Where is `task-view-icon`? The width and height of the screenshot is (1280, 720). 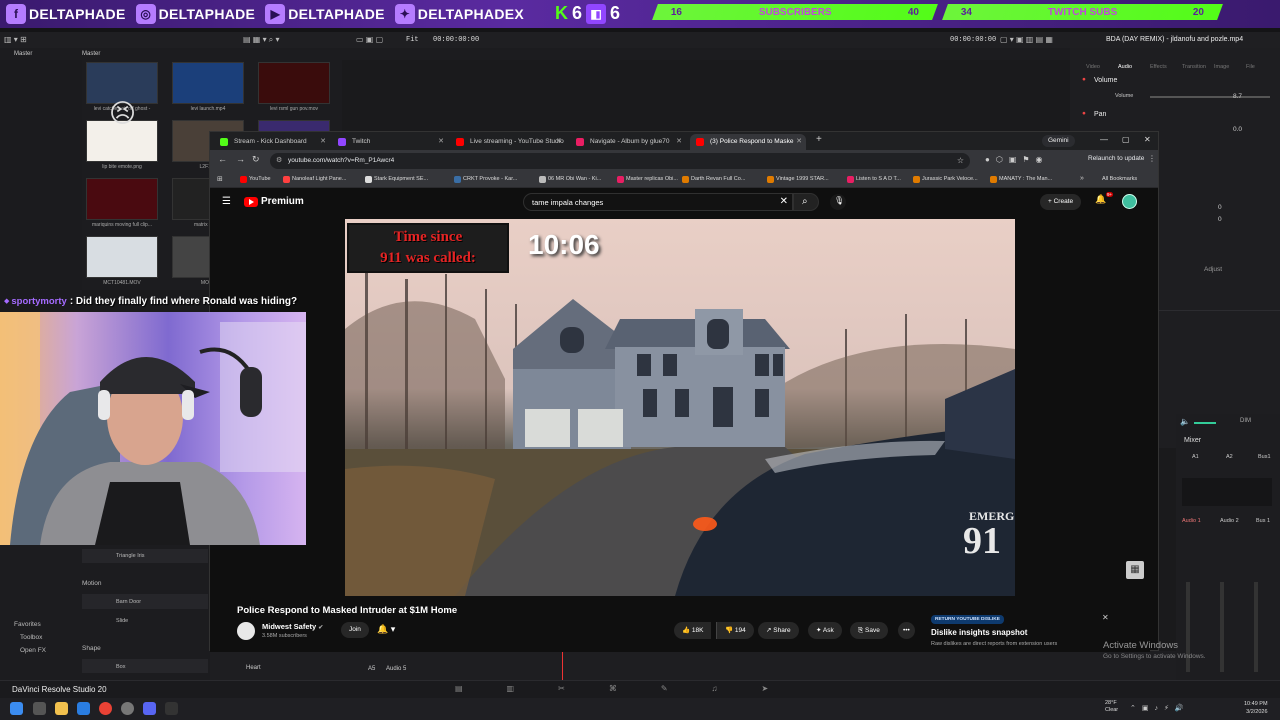
task-view-icon is located at coordinates (39, 708).